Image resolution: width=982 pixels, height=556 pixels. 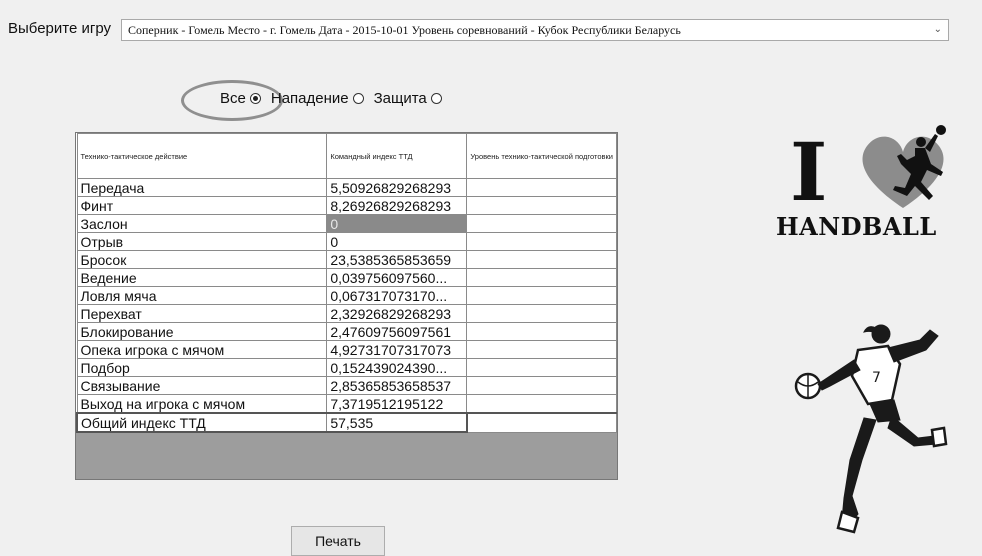 What do you see at coordinates (202, 205) in the screenshot?
I see `cell-action: Финт` at bounding box center [202, 205].